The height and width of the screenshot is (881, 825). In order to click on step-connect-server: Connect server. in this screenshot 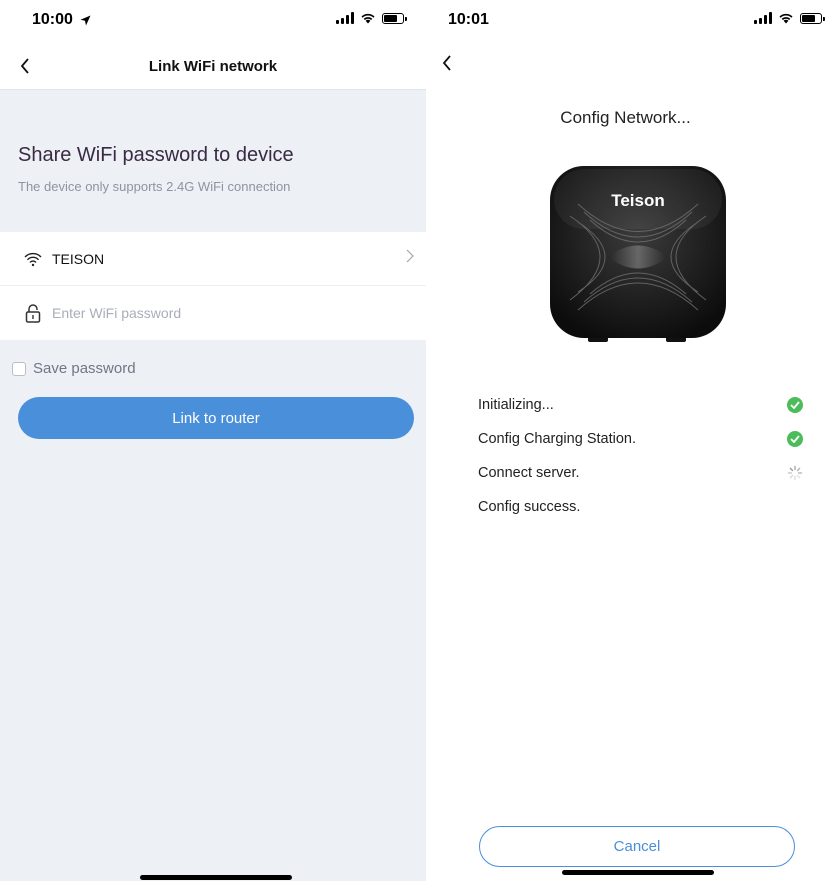, I will do `click(640, 473)`.